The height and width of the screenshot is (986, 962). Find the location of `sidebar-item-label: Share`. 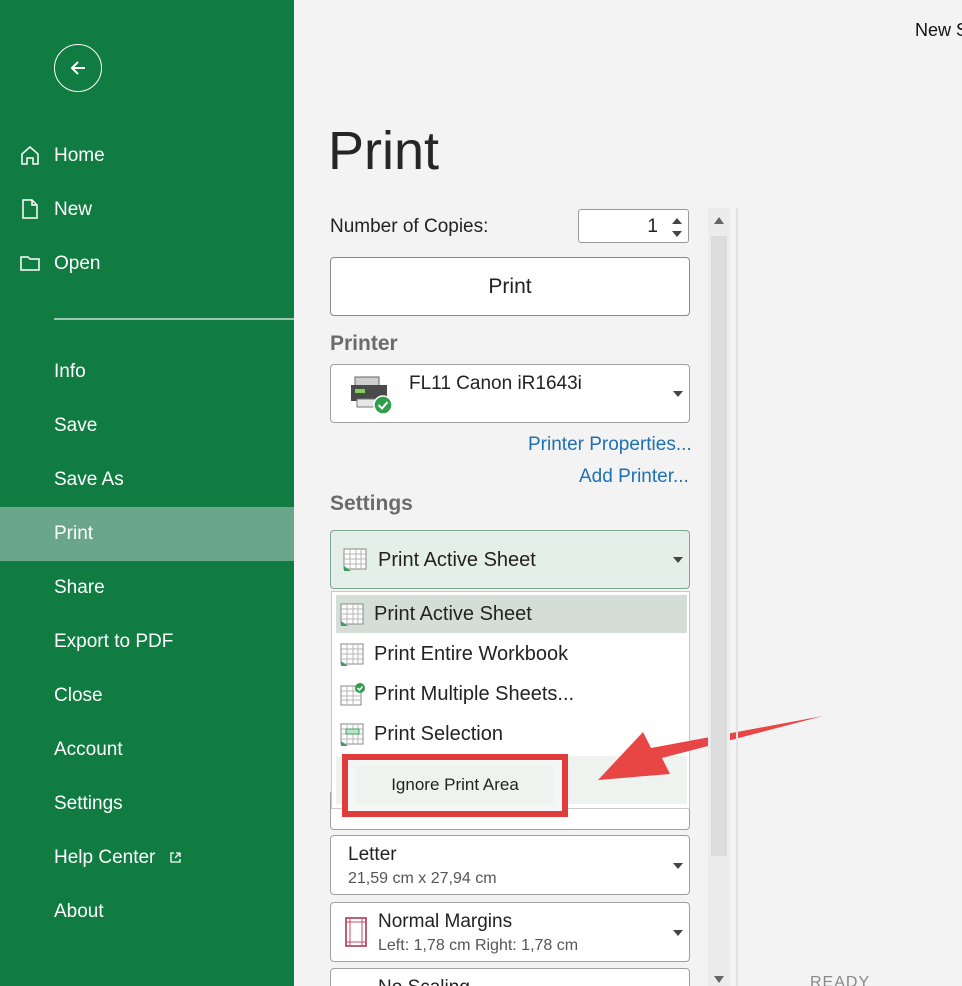

sidebar-item-label: Share is located at coordinates (79, 587).